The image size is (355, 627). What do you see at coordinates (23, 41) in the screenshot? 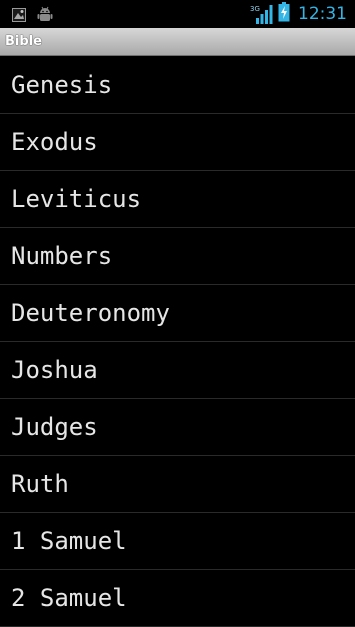
I see `app-title: Bible` at bounding box center [23, 41].